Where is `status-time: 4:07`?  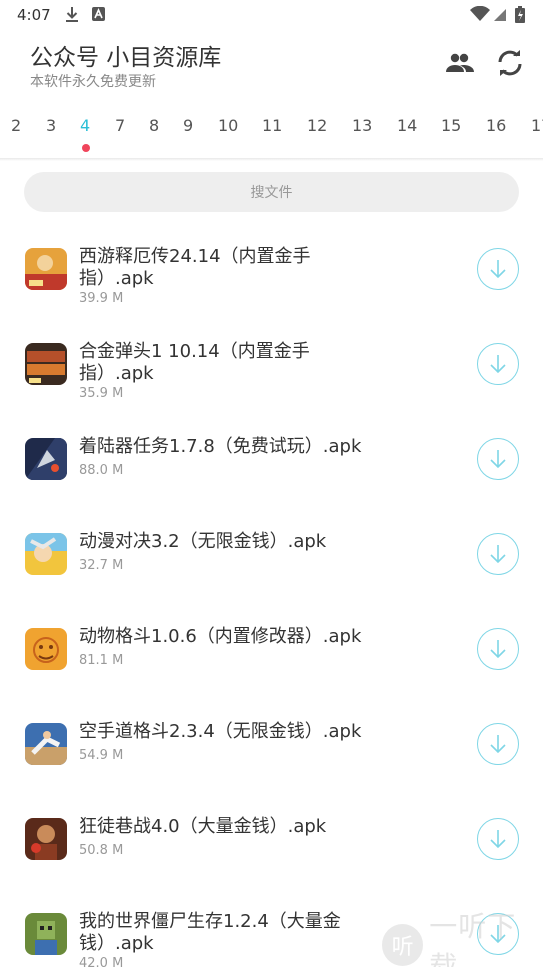
status-time: 4:07 is located at coordinates (34, 15).